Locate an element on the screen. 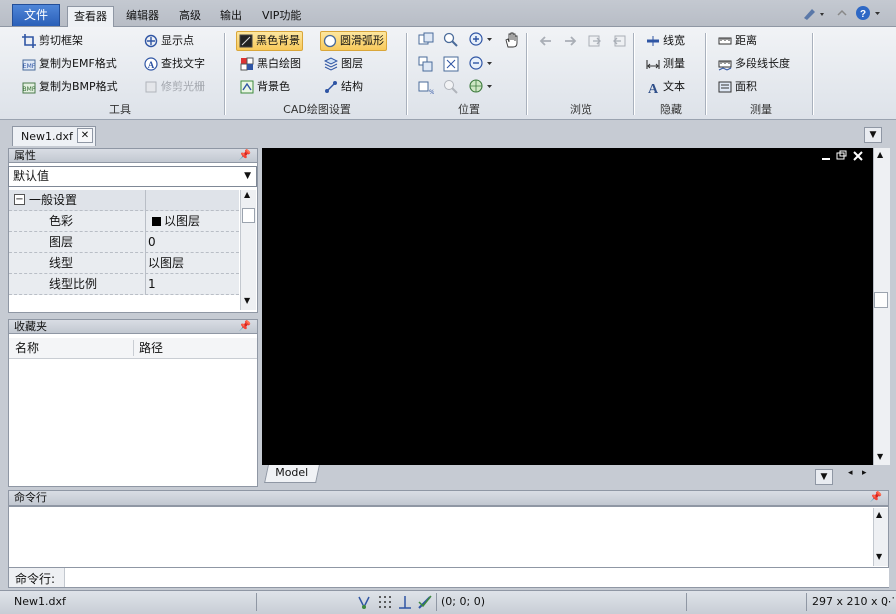  black-background-button: 黑色背景 is located at coordinates (269, 41).